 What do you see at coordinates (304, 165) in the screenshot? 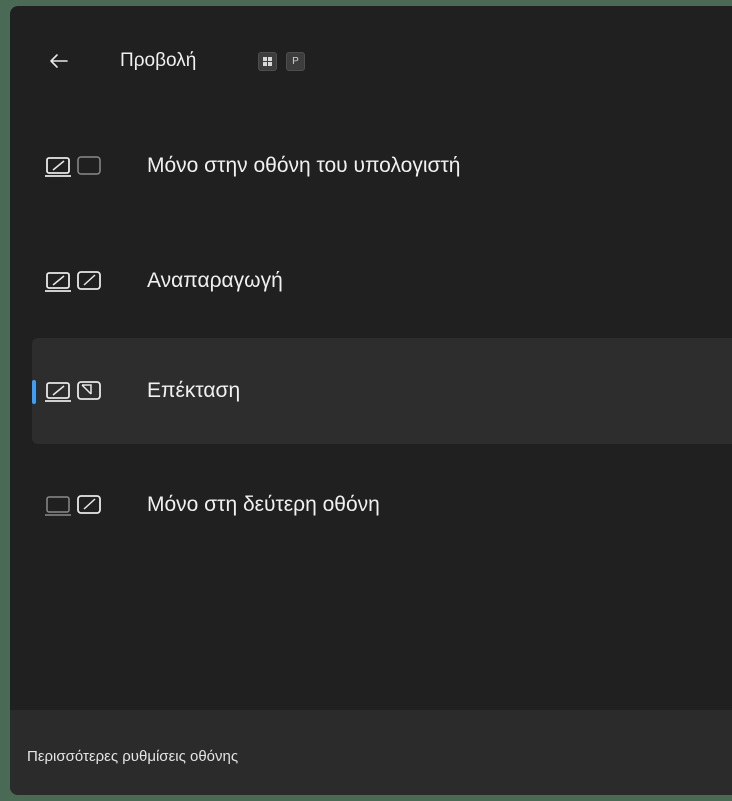
I see `option-label: Μόνο στην οθόνη του υπολογιστή` at bounding box center [304, 165].